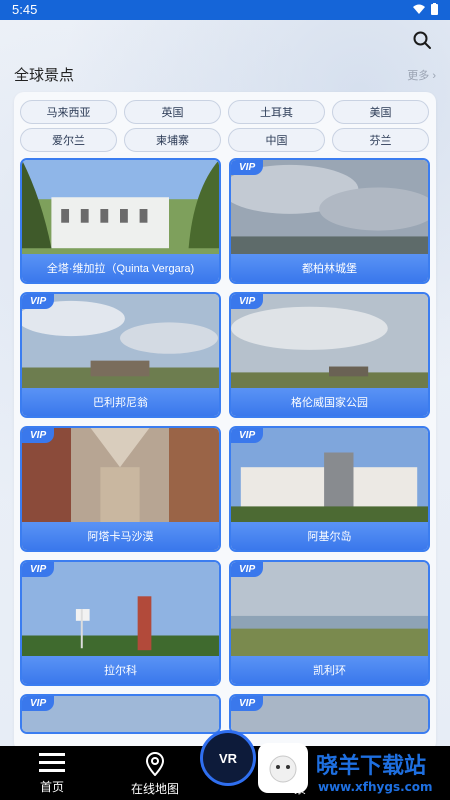 Image resolution: width=450 pixels, height=800 pixels. Describe the element at coordinates (276, 140) in the screenshot. I see `chip-country: 中国` at that location.